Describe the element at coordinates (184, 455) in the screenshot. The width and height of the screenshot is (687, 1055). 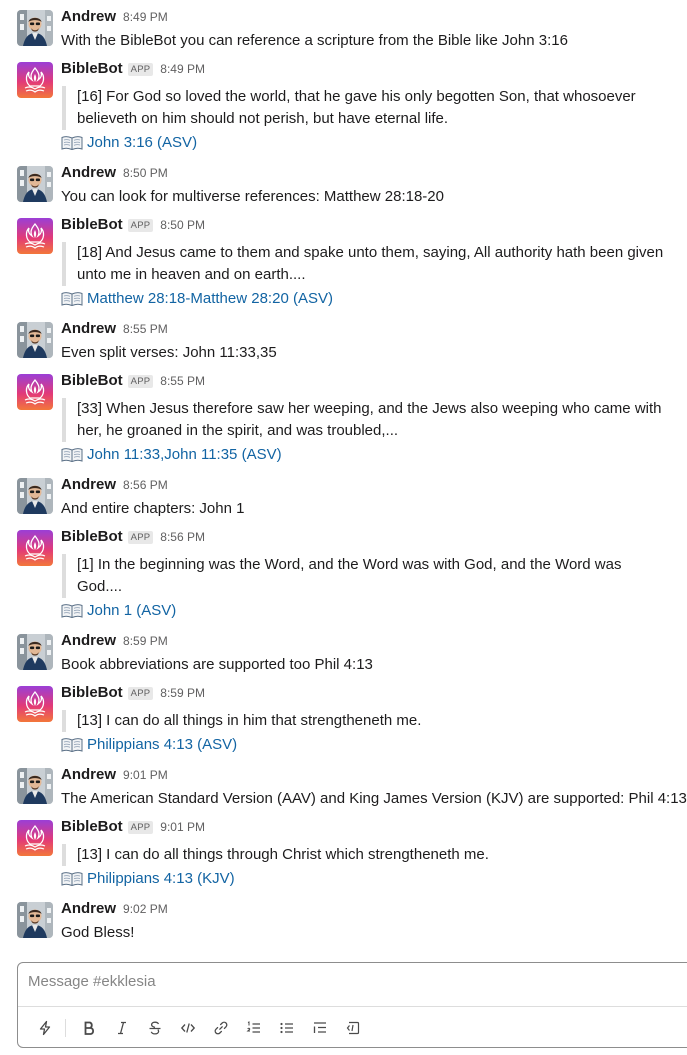
I see `scripture-link-label: John 11:33,John 11:35 (ASV)` at that location.